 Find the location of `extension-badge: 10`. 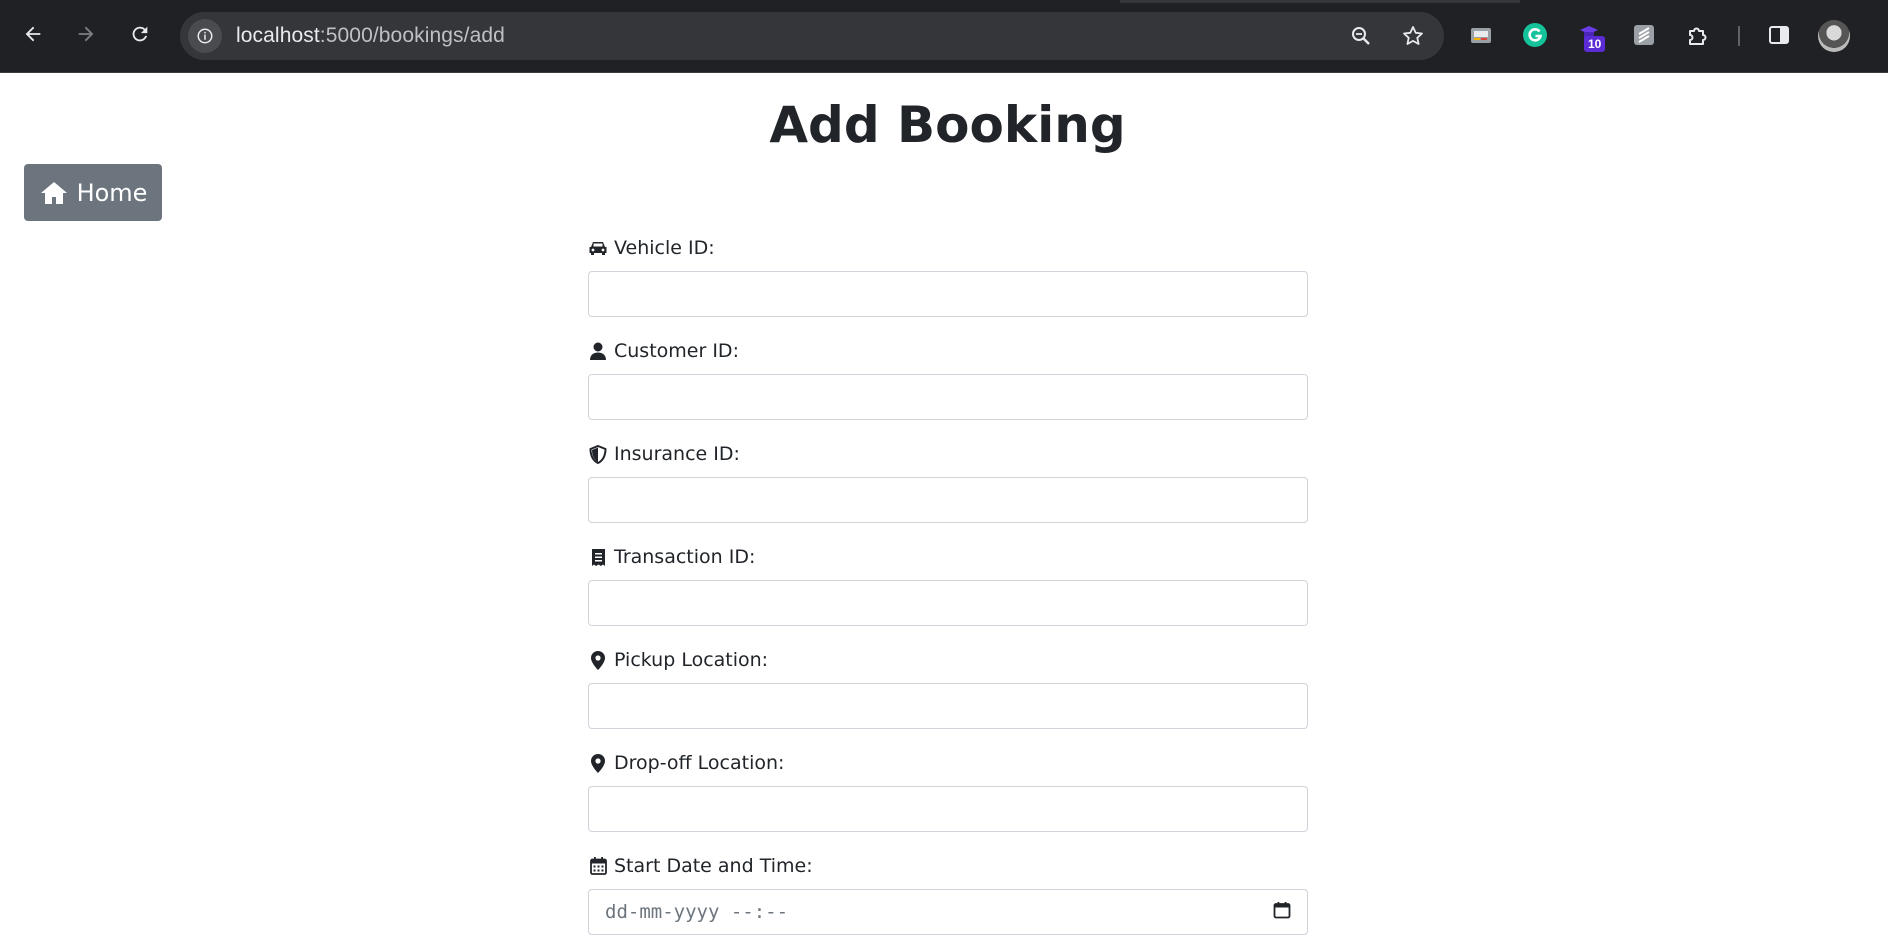

extension-badge: 10 is located at coordinates (1595, 44).